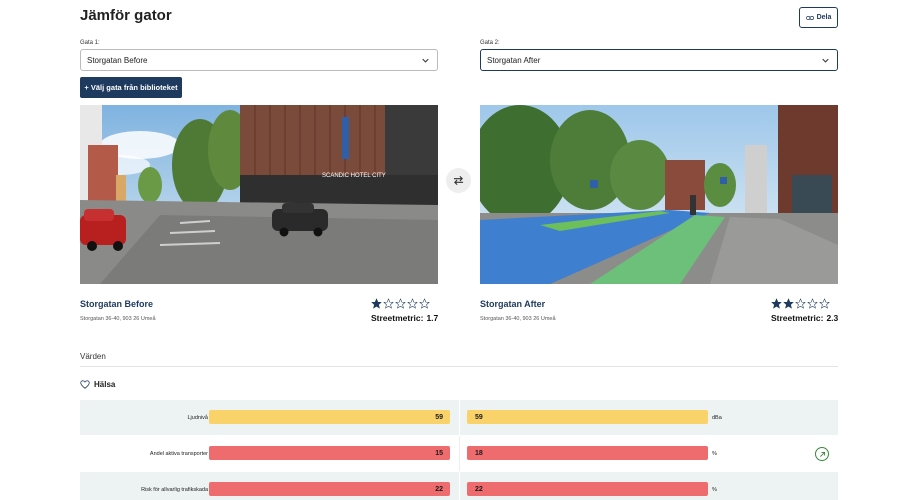  I want to click on street-address-before: Storgatan 36-40, 903 26 Umeå, so click(118, 319).